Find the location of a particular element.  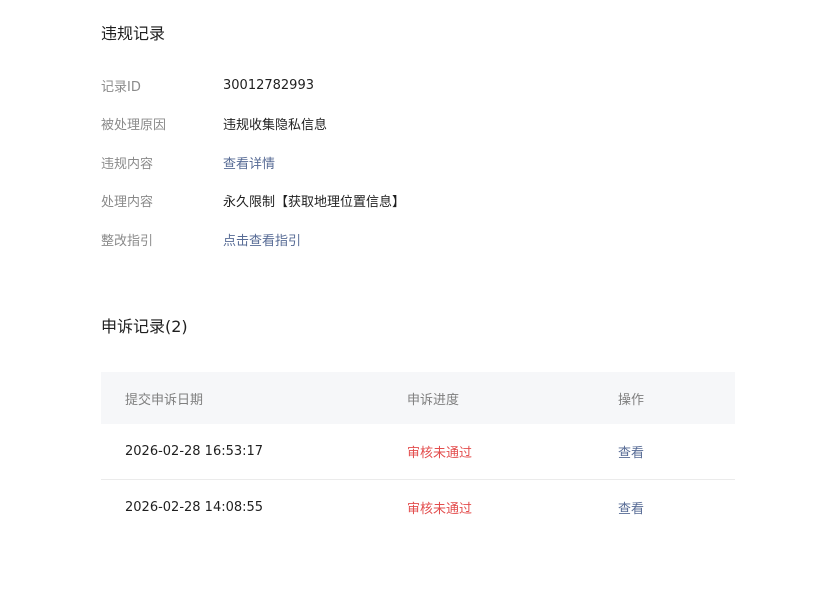

info-row-record-id: 记录ID 30012782993 is located at coordinates (418, 85).